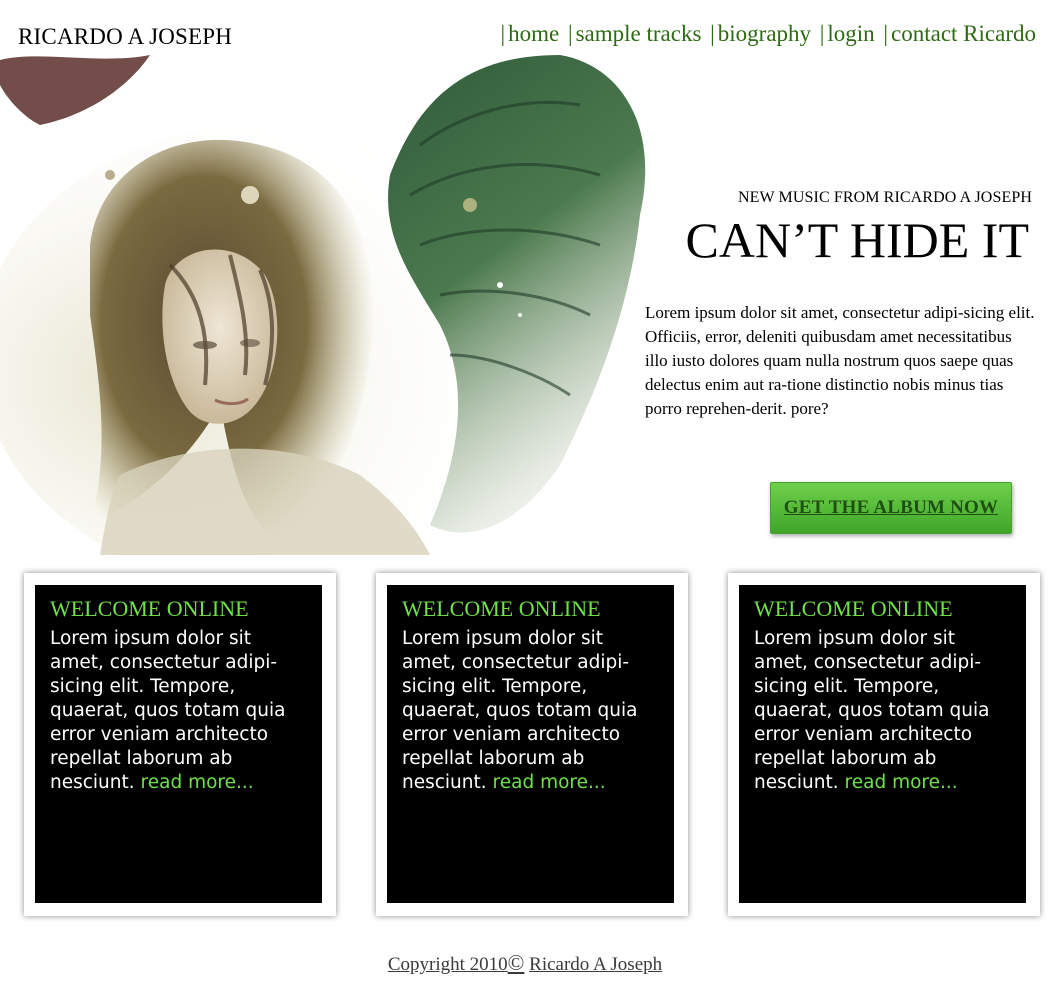 The image size is (1056, 1000). What do you see at coordinates (885, 197) in the screenshot?
I see `hero-kicker: NEW MUSIC FROM RICARDO A JOSEPH` at bounding box center [885, 197].